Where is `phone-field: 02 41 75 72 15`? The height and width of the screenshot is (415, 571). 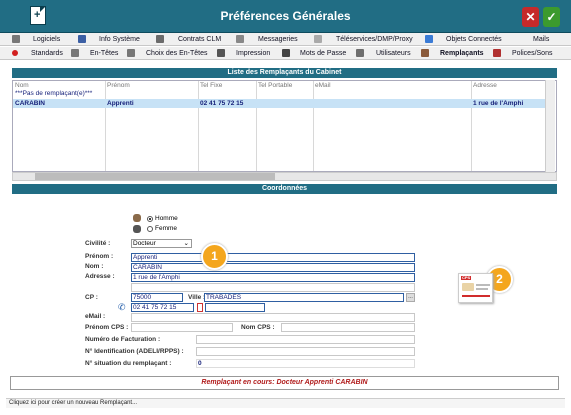 phone-field: 02 41 75 72 15 is located at coordinates (162, 307).